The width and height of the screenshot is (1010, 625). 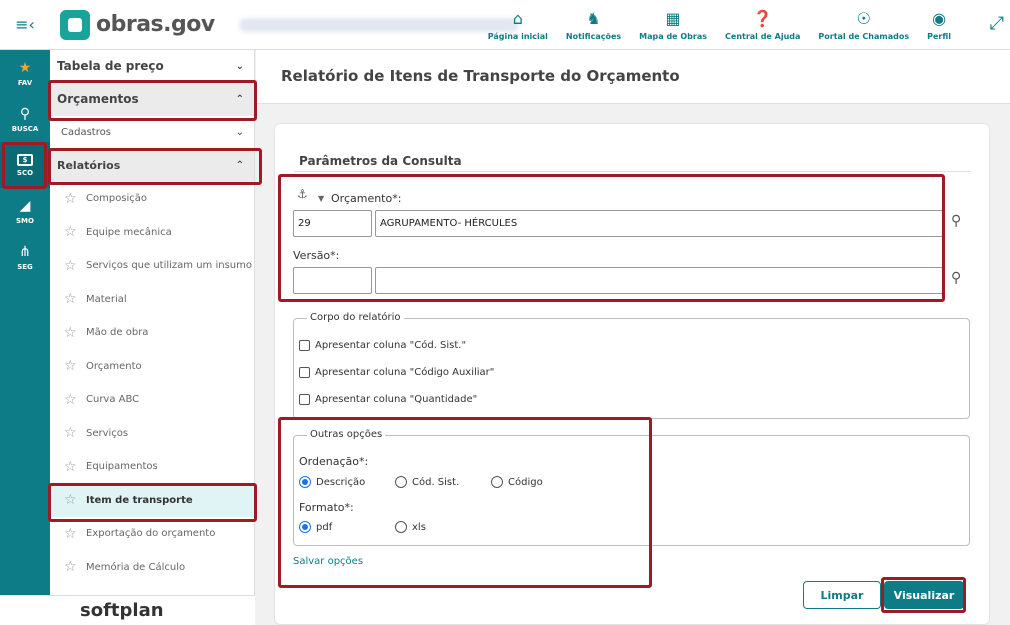 I want to click on sidebar-item-label: Memória de Cálculo, so click(x=136, y=567).